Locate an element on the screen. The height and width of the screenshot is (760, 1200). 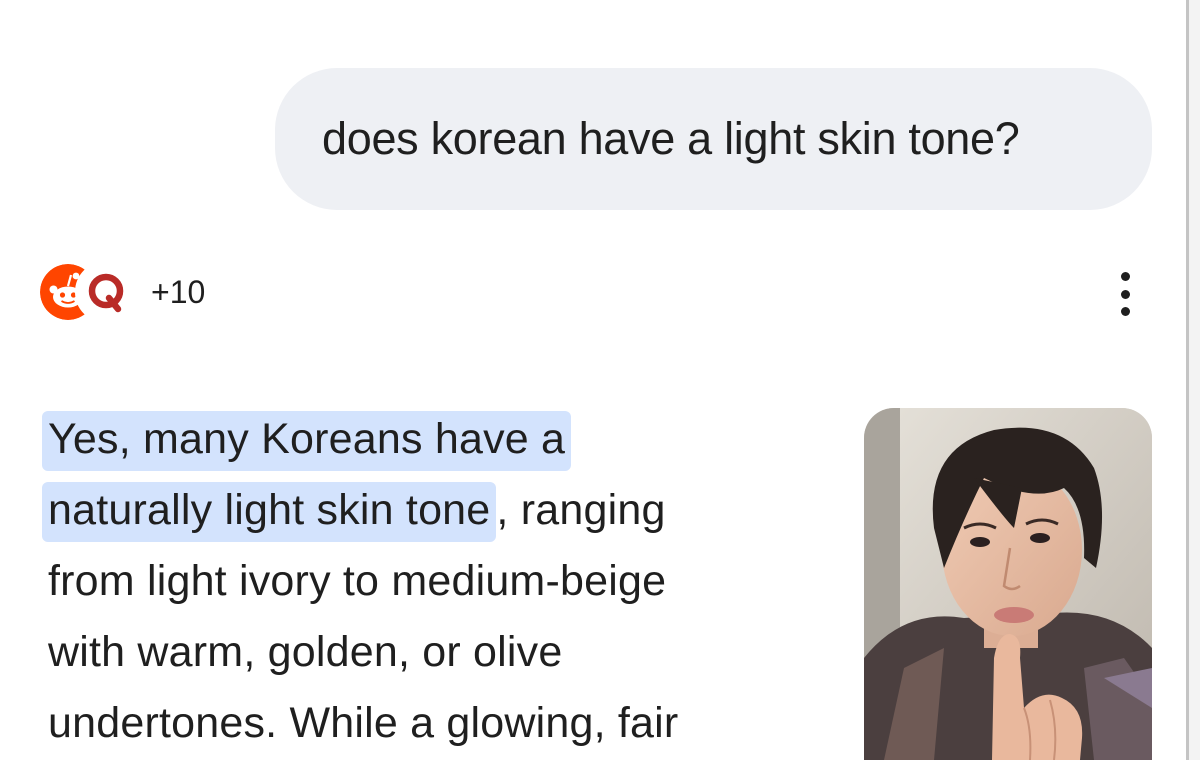
quora-icon is located at coordinates (106, 292).